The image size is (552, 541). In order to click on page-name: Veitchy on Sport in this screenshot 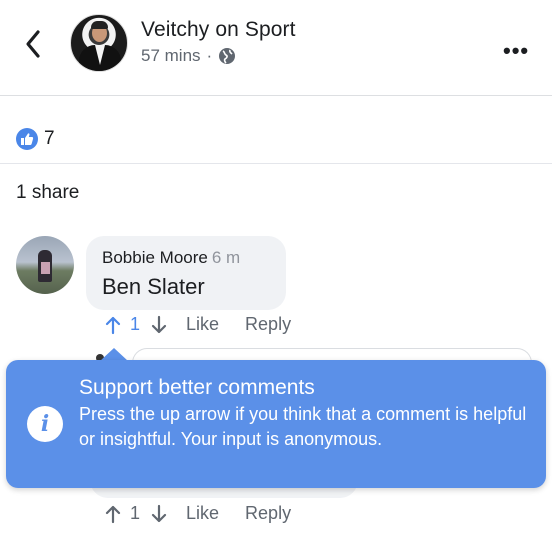, I will do `click(218, 30)`.